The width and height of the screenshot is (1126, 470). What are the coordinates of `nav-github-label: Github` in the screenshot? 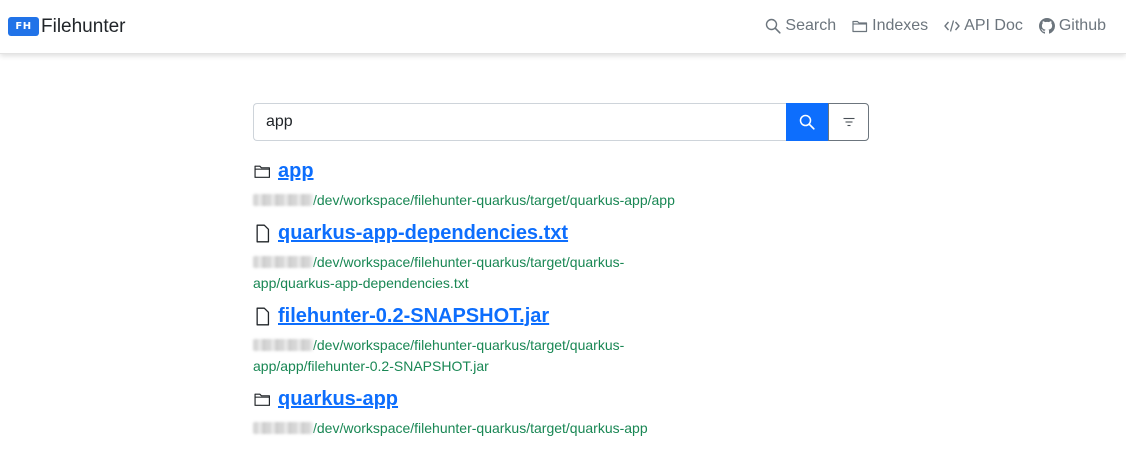 It's located at (1082, 25).